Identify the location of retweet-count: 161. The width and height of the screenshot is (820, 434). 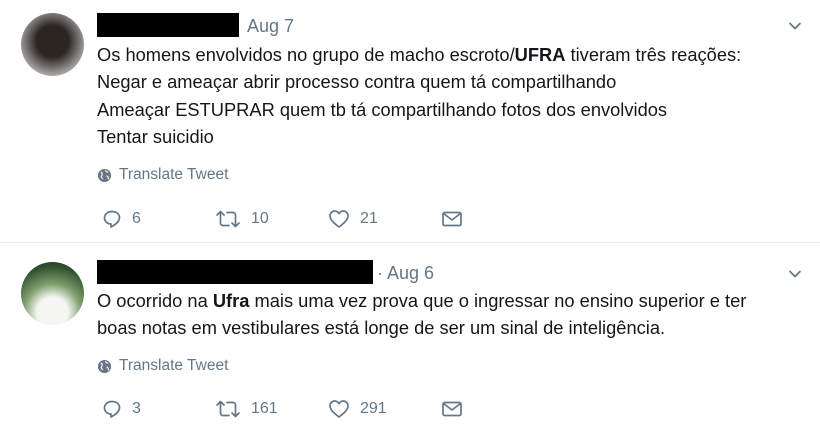
(264, 408).